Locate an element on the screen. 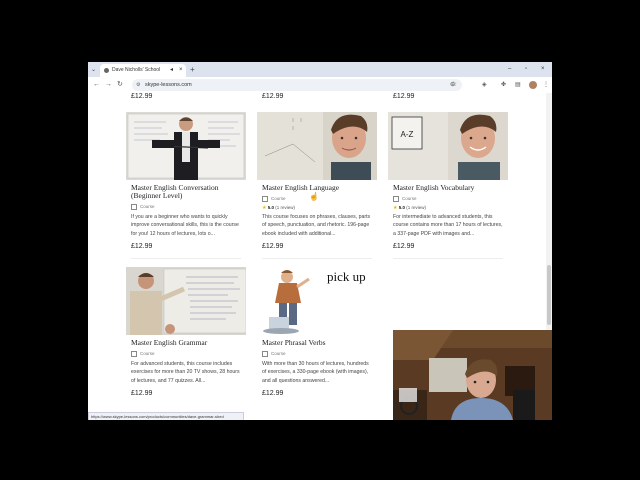 This screenshot has height=480, width=640. menu-icon: ⋮ is located at coordinates (546, 85).